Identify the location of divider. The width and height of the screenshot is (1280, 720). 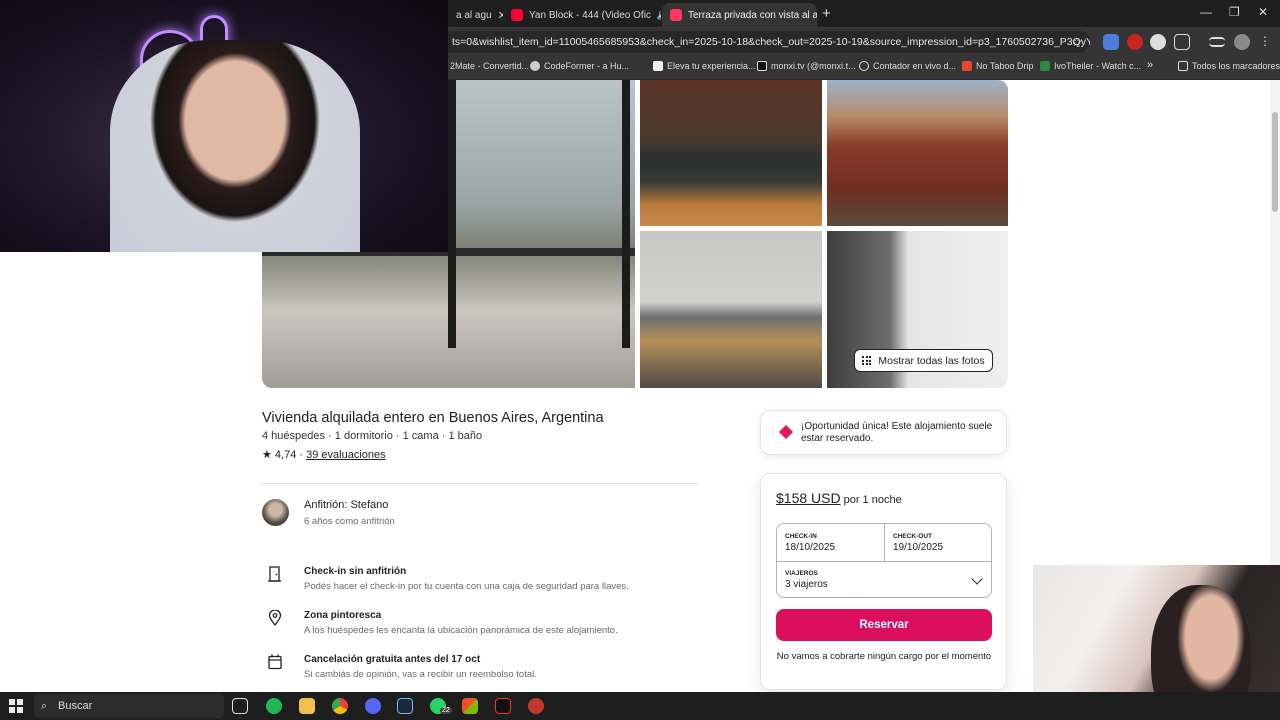
(479, 483).